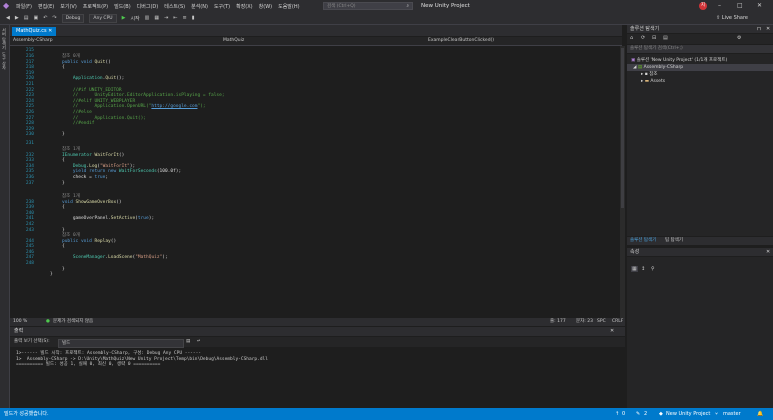 This screenshot has width=773, height=420. What do you see at coordinates (174, 6) in the screenshot?
I see `menu-item: 테스트(S)` at bounding box center [174, 6].